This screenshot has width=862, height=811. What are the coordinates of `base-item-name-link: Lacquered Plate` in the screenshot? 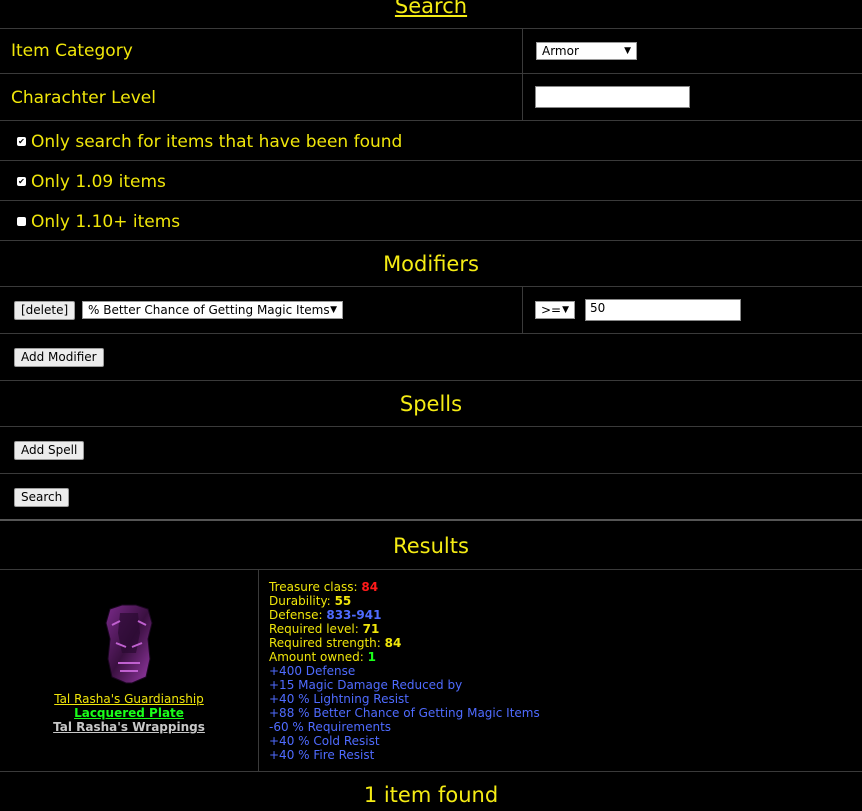 It's located at (129, 713).